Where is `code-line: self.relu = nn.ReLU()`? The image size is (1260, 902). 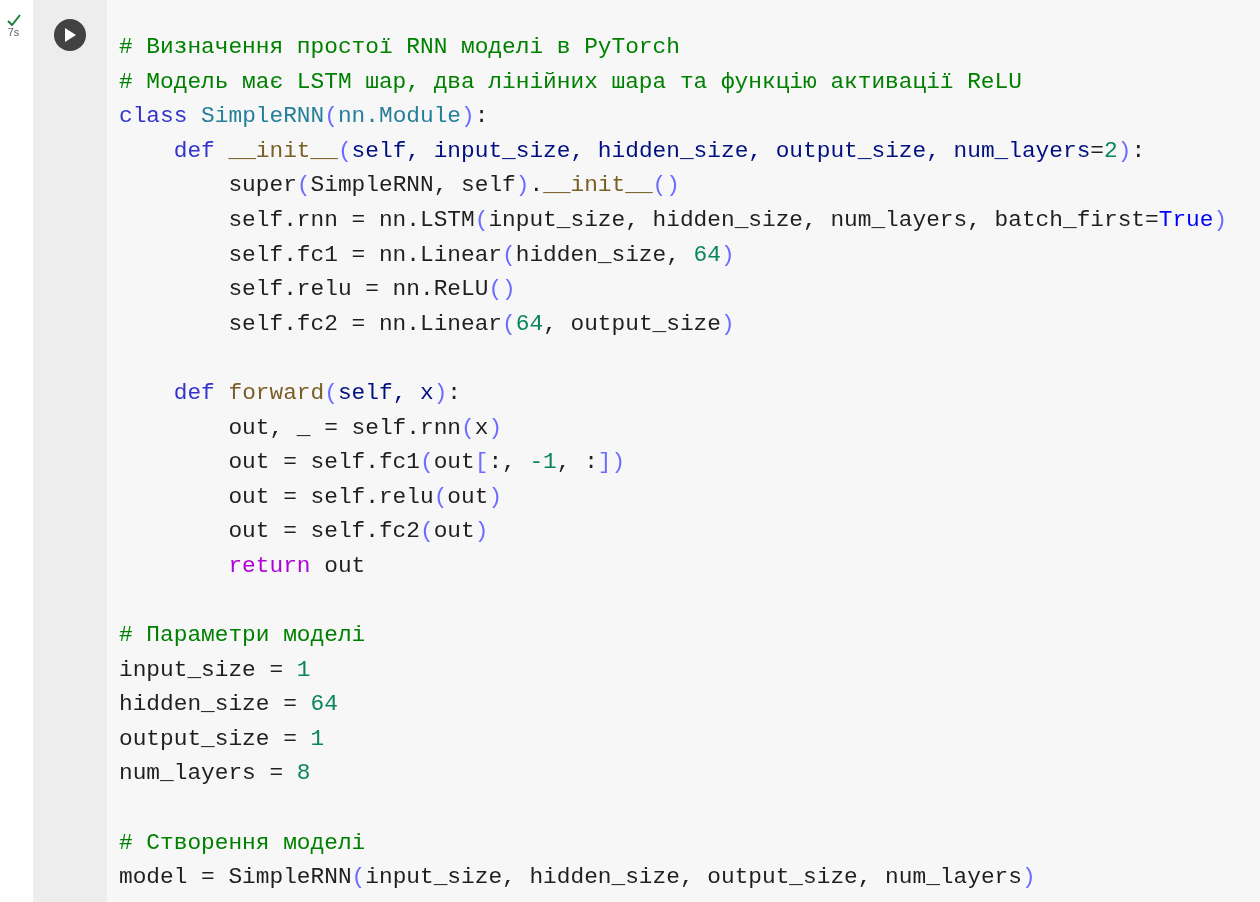 code-line: self.relu = nn.ReLU() is located at coordinates (371, 290).